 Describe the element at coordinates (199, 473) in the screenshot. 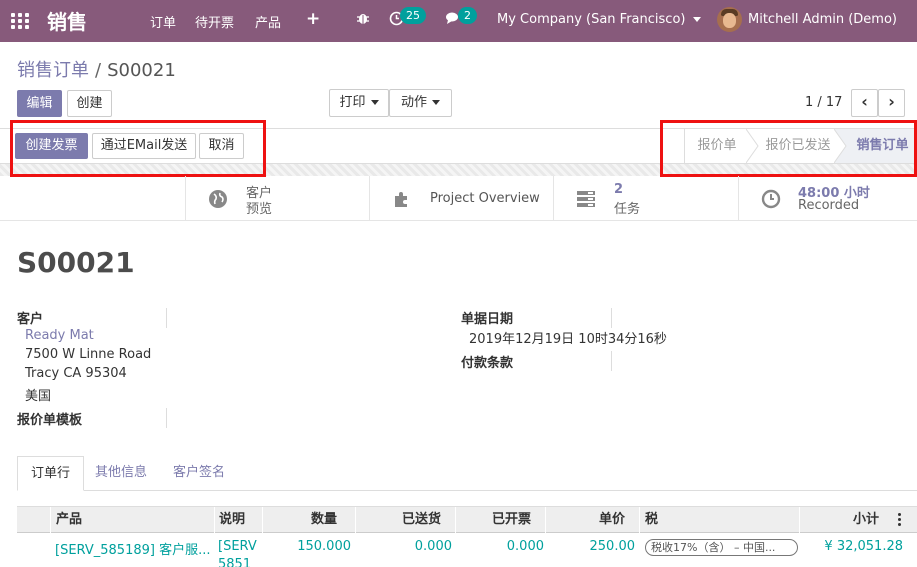

I see `tab-customer-signature: 客户签名` at that location.